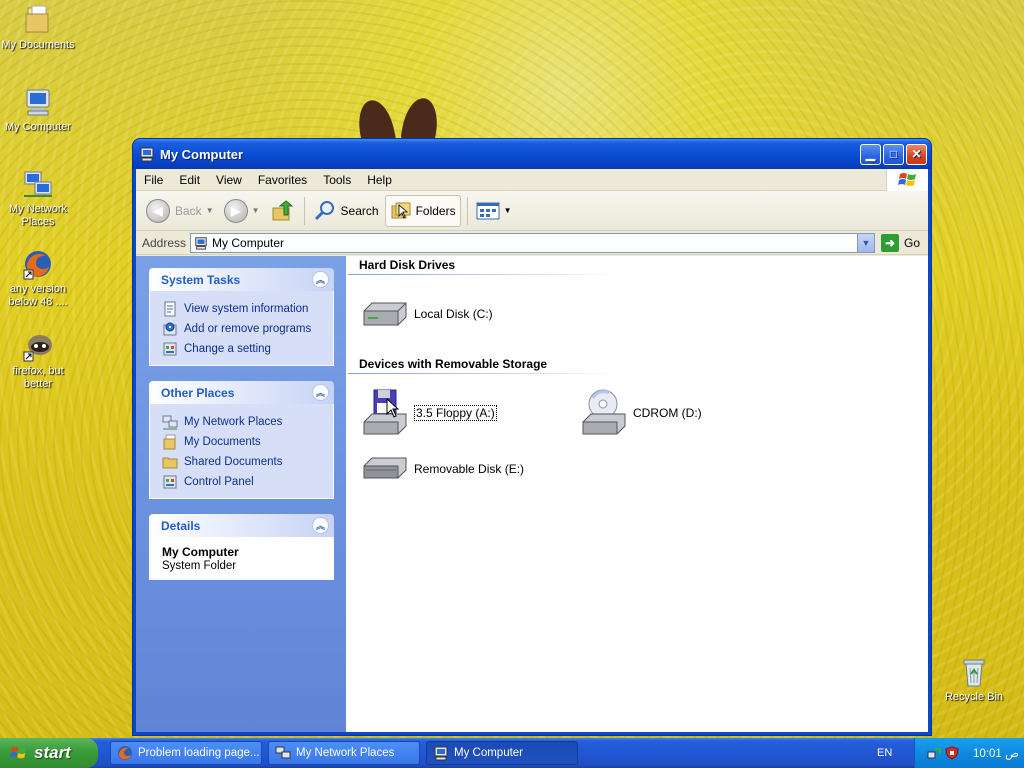 This screenshot has width=1024, height=768. I want to click on address-bar: Address My Computer ▼ ➜ Go, so click(532, 243).